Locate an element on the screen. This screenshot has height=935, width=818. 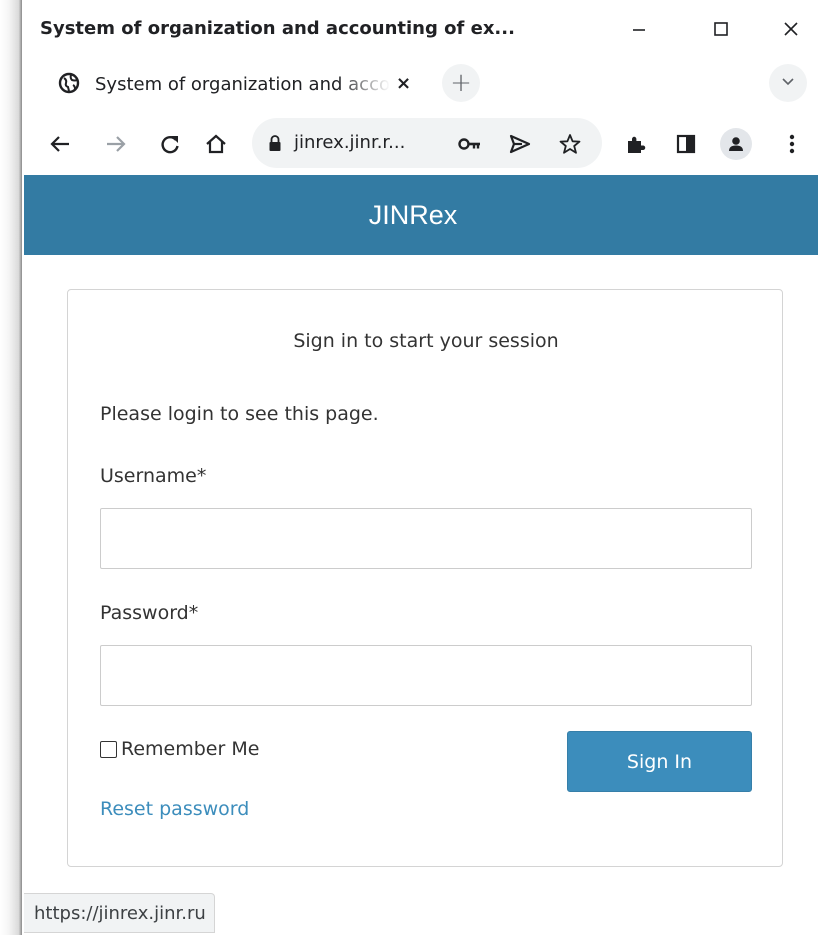
site-header: JINRex is located at coordinates (421, 215).